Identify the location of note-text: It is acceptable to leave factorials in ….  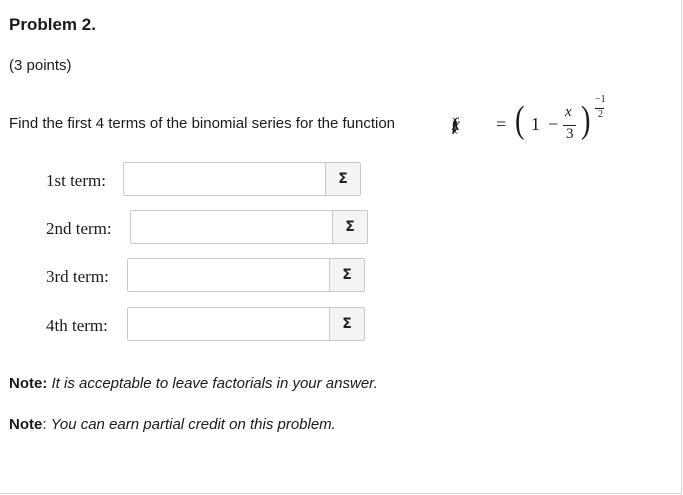
(214, 383).